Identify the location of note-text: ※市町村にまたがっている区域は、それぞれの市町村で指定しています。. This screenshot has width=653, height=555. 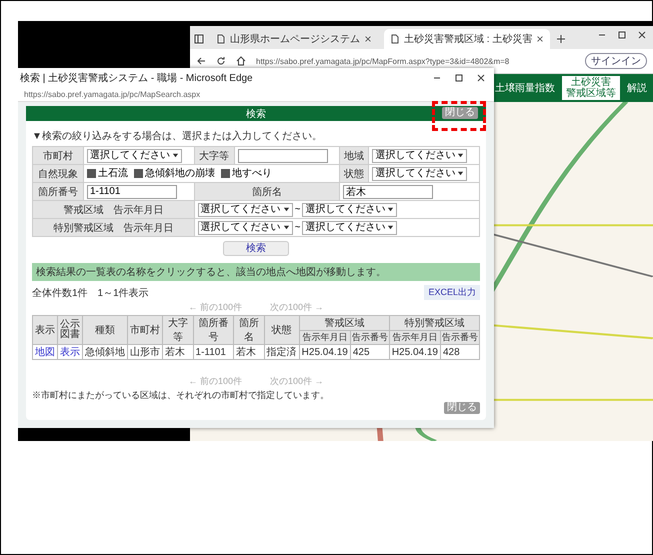
(181, 395).